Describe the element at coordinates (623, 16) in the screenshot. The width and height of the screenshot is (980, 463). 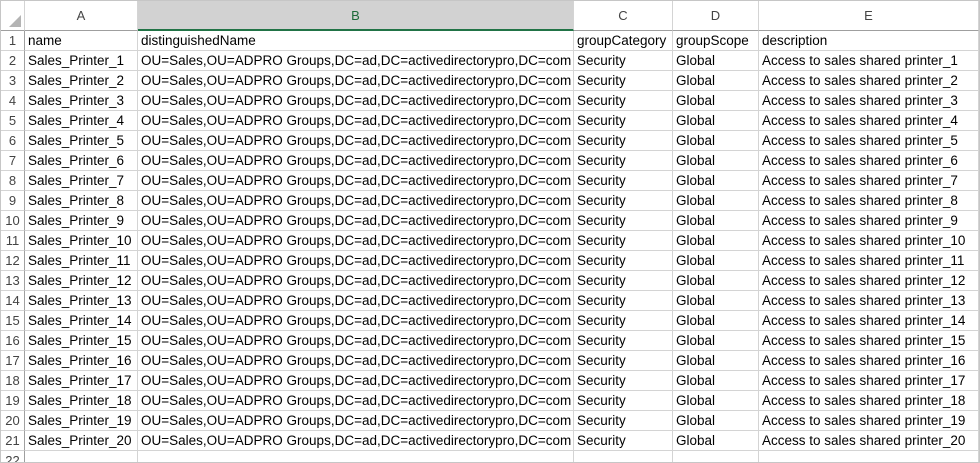
I see `column-header-c: C` at that location.